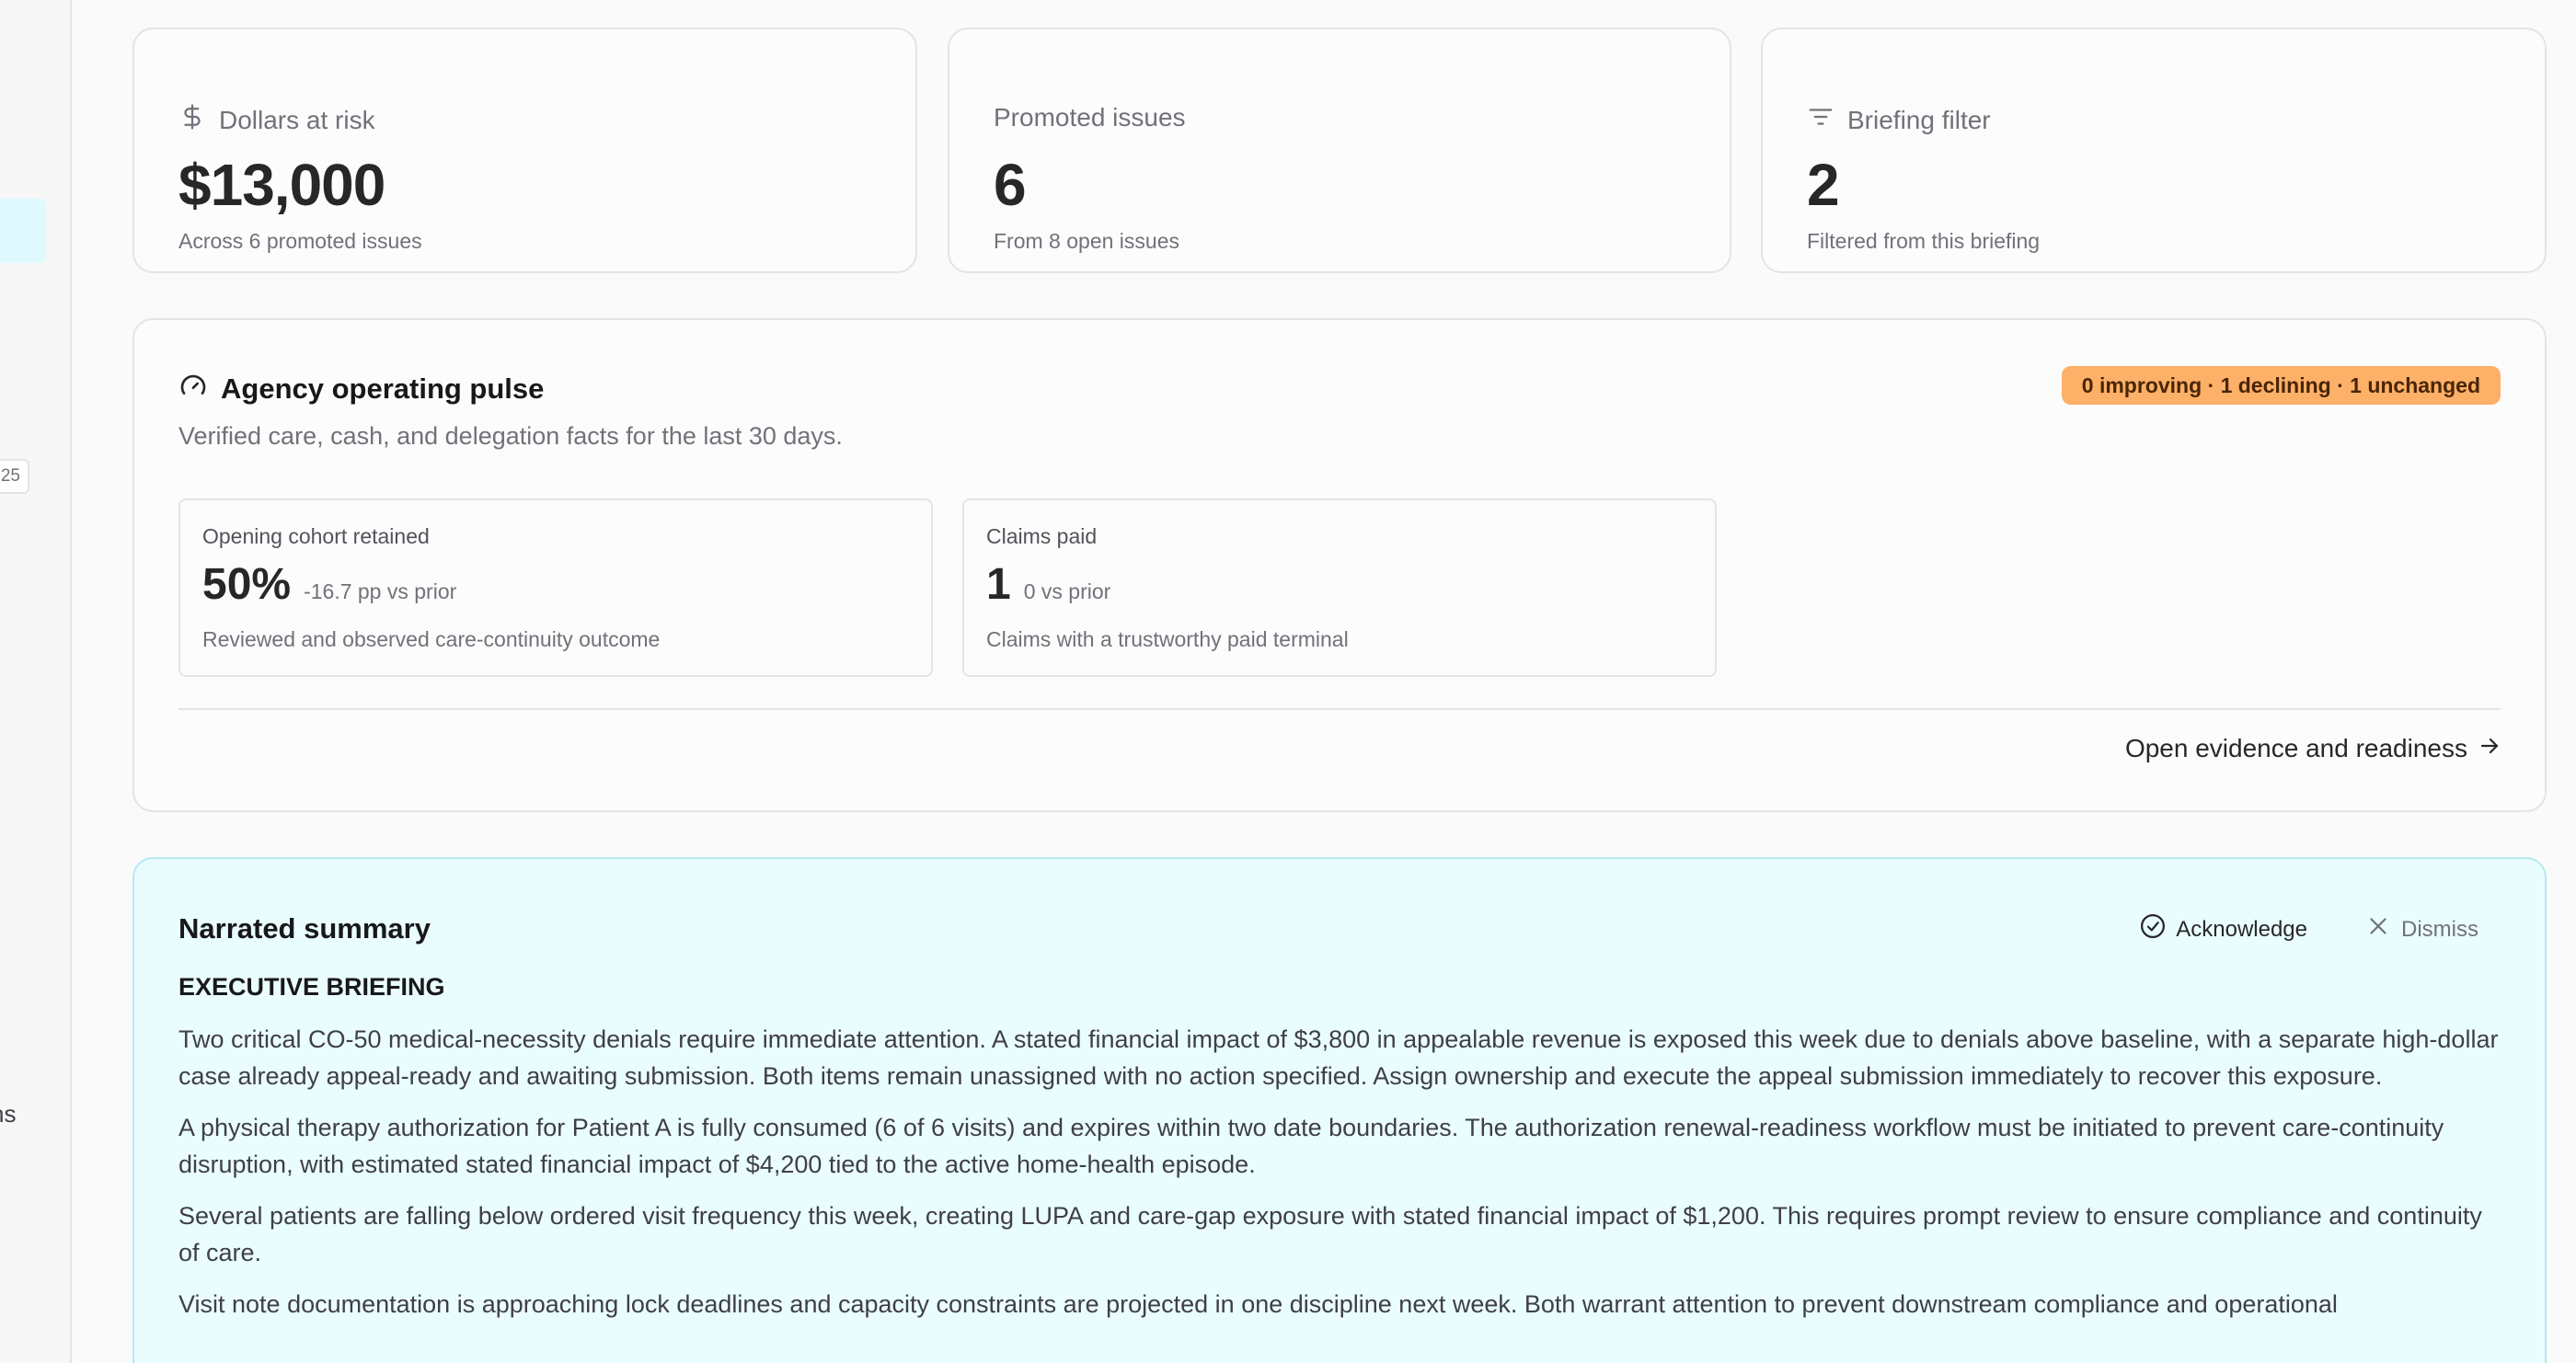 This screenshot has height=1363, width=2576. Describe the element at coordinates (316, 536) in the screenshot. I see `metric-label: Opening cohort retained` at that location.